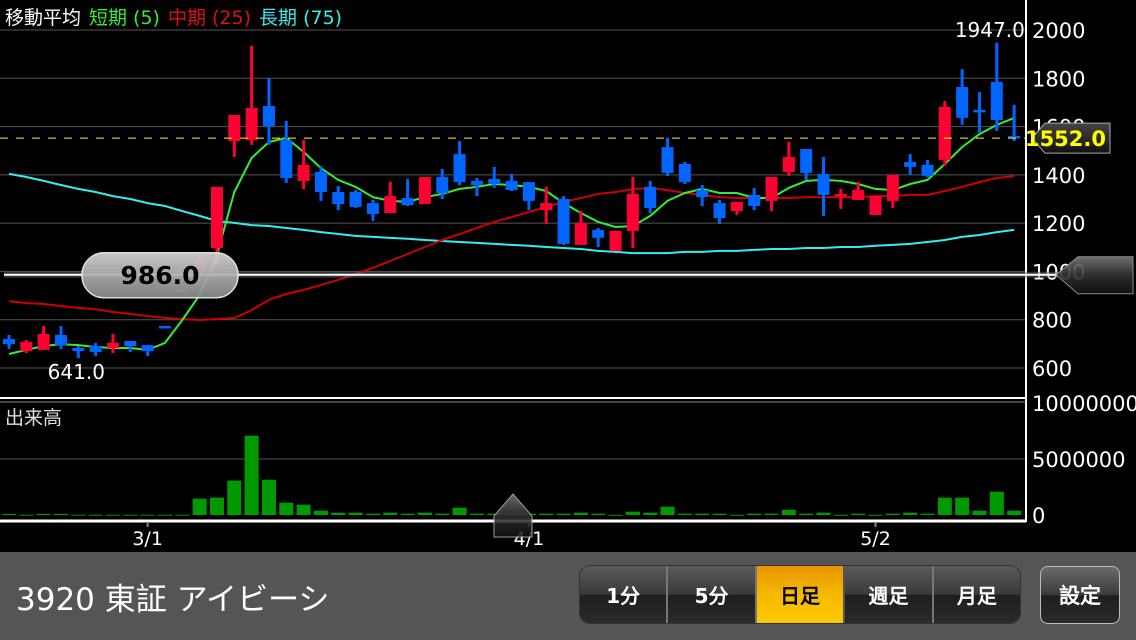  What do you see at coordinates (1065, 139) in the screenshot?
I see `current-price-label: 1552.0` at bounding box center [1065, 139].